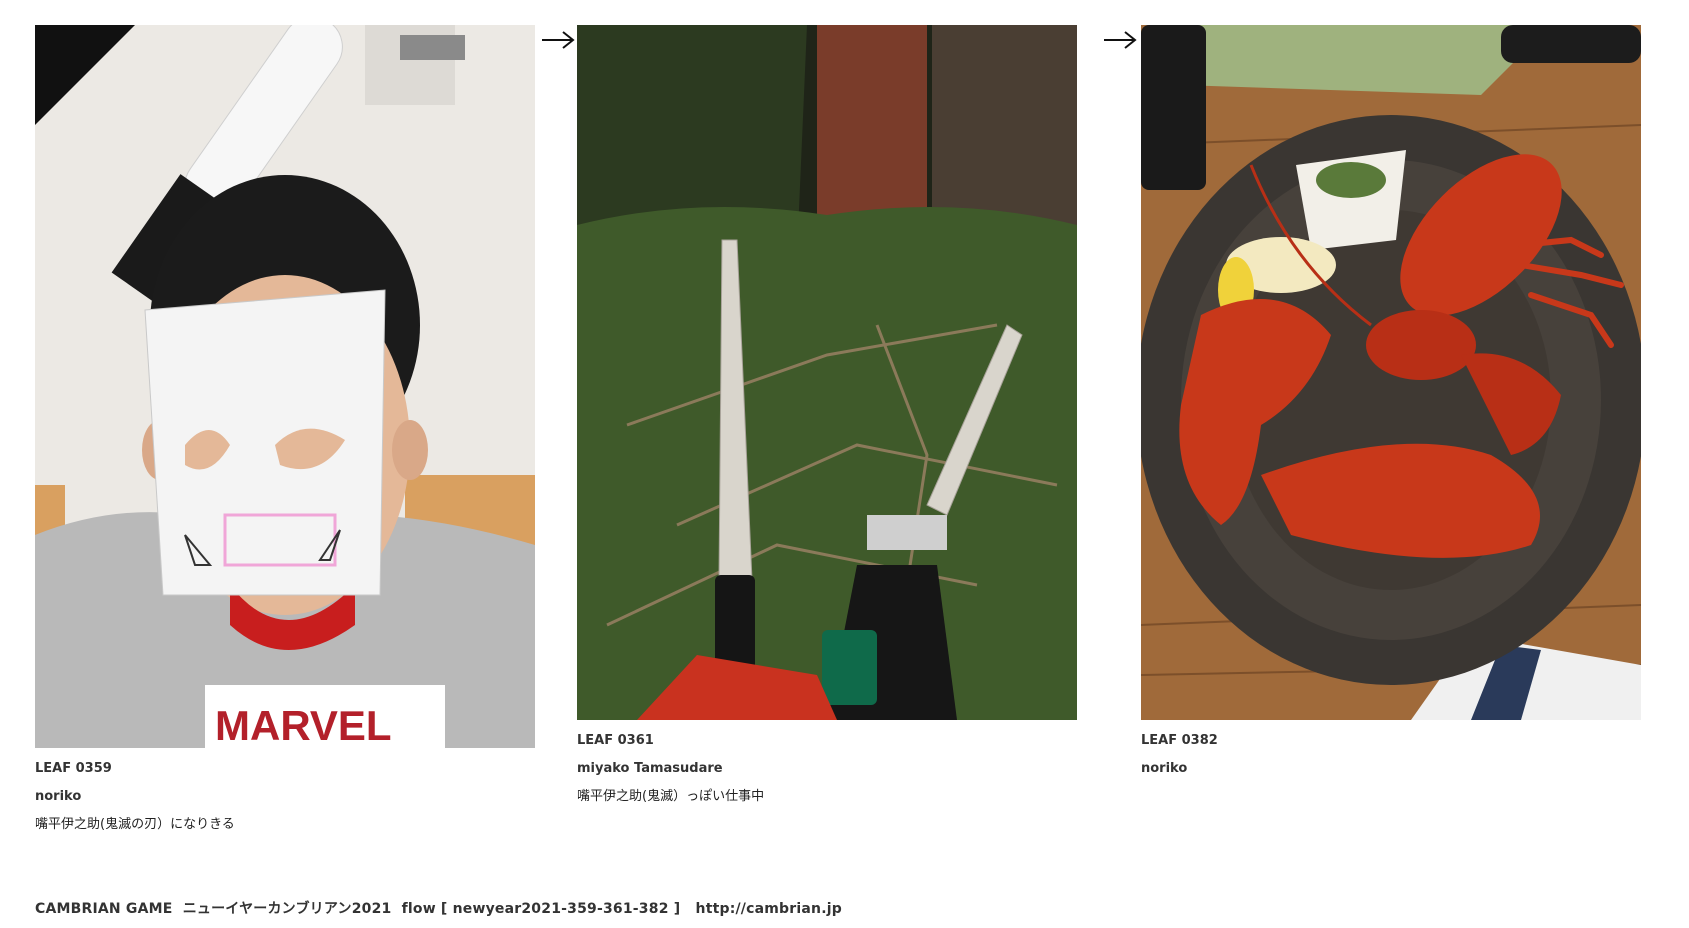 The image size is (1689, 928). Describe the element at coordinates (1179, 740) in the screenshot. I see `leaf-id: LEAF 0382` at that location.